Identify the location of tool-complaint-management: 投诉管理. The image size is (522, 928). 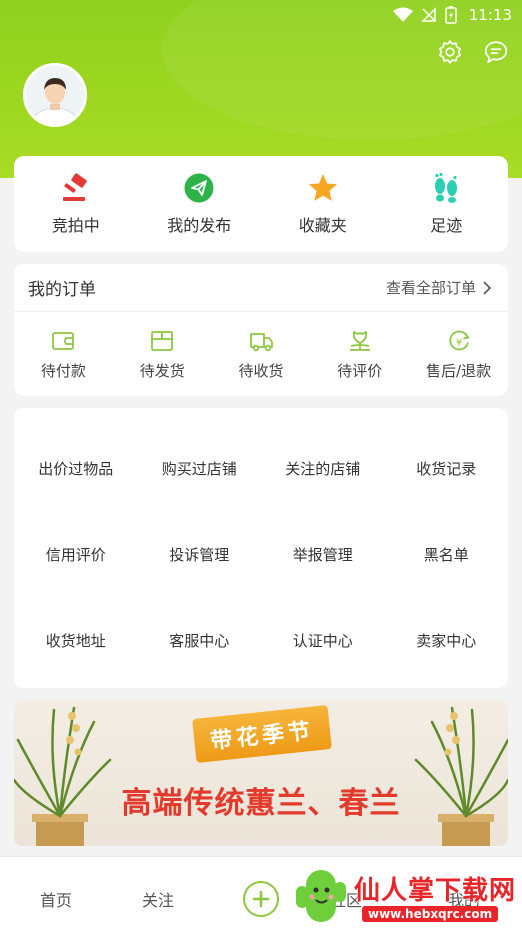
(200, 555).